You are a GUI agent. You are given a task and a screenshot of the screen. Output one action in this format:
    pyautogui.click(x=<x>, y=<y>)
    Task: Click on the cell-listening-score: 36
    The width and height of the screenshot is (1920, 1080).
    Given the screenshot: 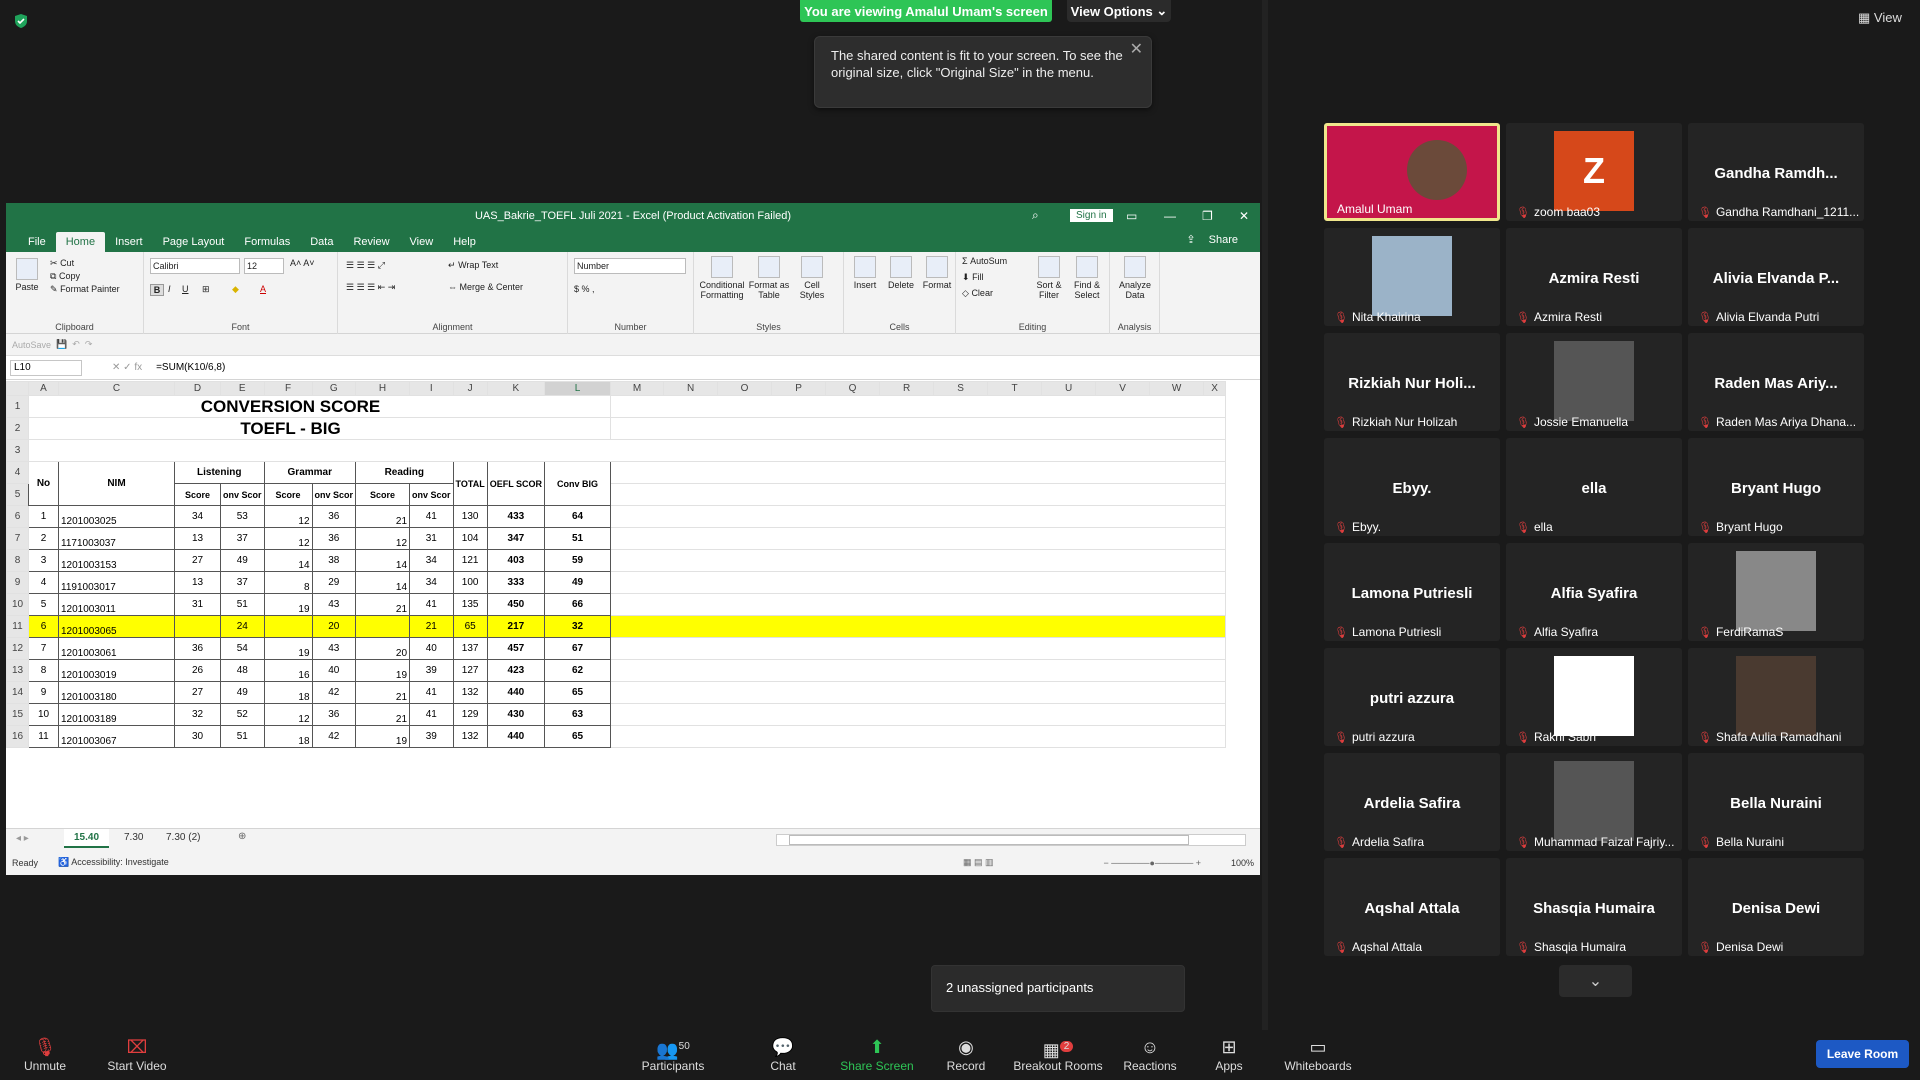 What is the action you would take?
    pyautogui.click(x=197, y=648)
    